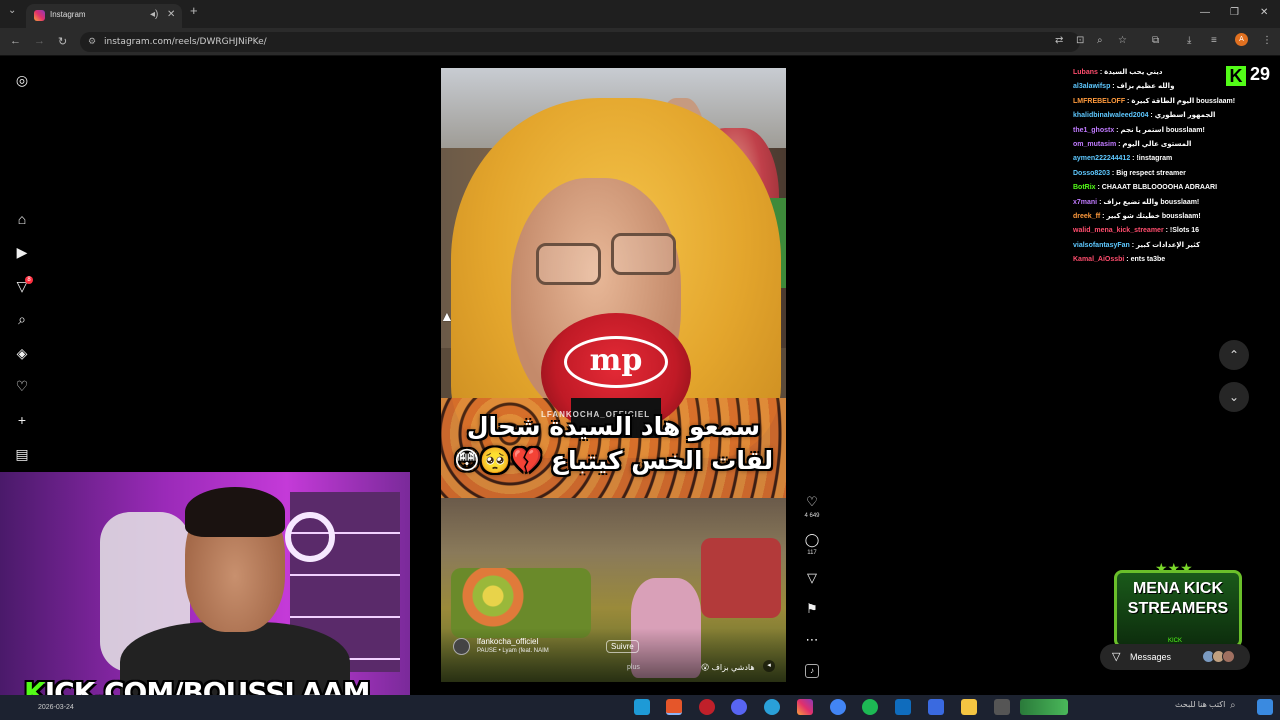  What do you see at coordinates (936, 707) in the screenshot?
I see `calendar-icon` at bounding box center [936, 707].